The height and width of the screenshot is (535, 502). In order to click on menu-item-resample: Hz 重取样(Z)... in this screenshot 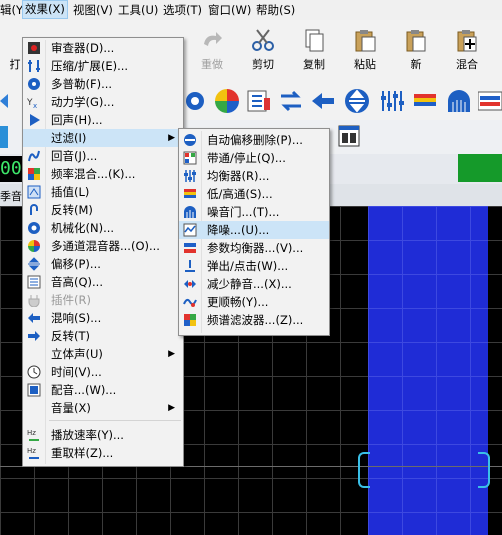, I will do `click(103, 453)`.